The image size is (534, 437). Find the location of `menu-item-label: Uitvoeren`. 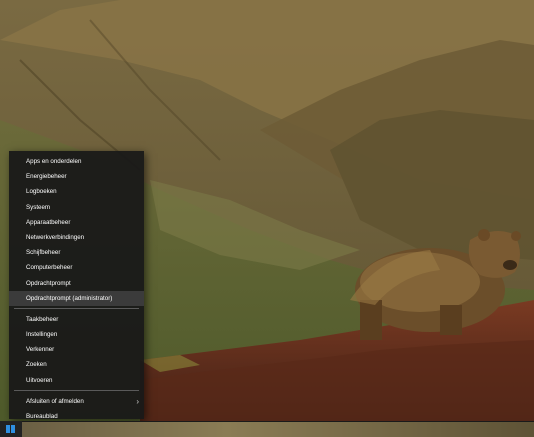

menu-item-label: Uitvoeren is located at coordinates (39, 380).